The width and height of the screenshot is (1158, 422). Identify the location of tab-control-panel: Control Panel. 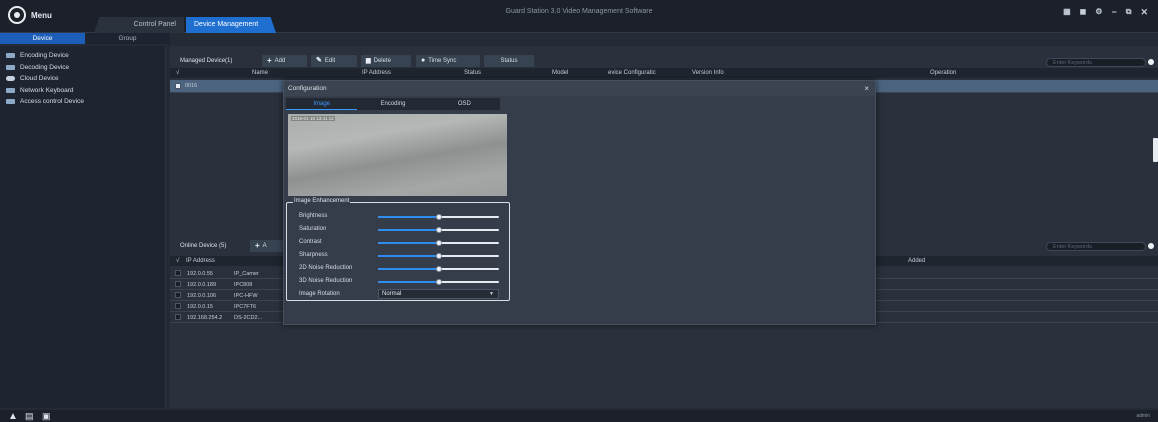
(139, 25).